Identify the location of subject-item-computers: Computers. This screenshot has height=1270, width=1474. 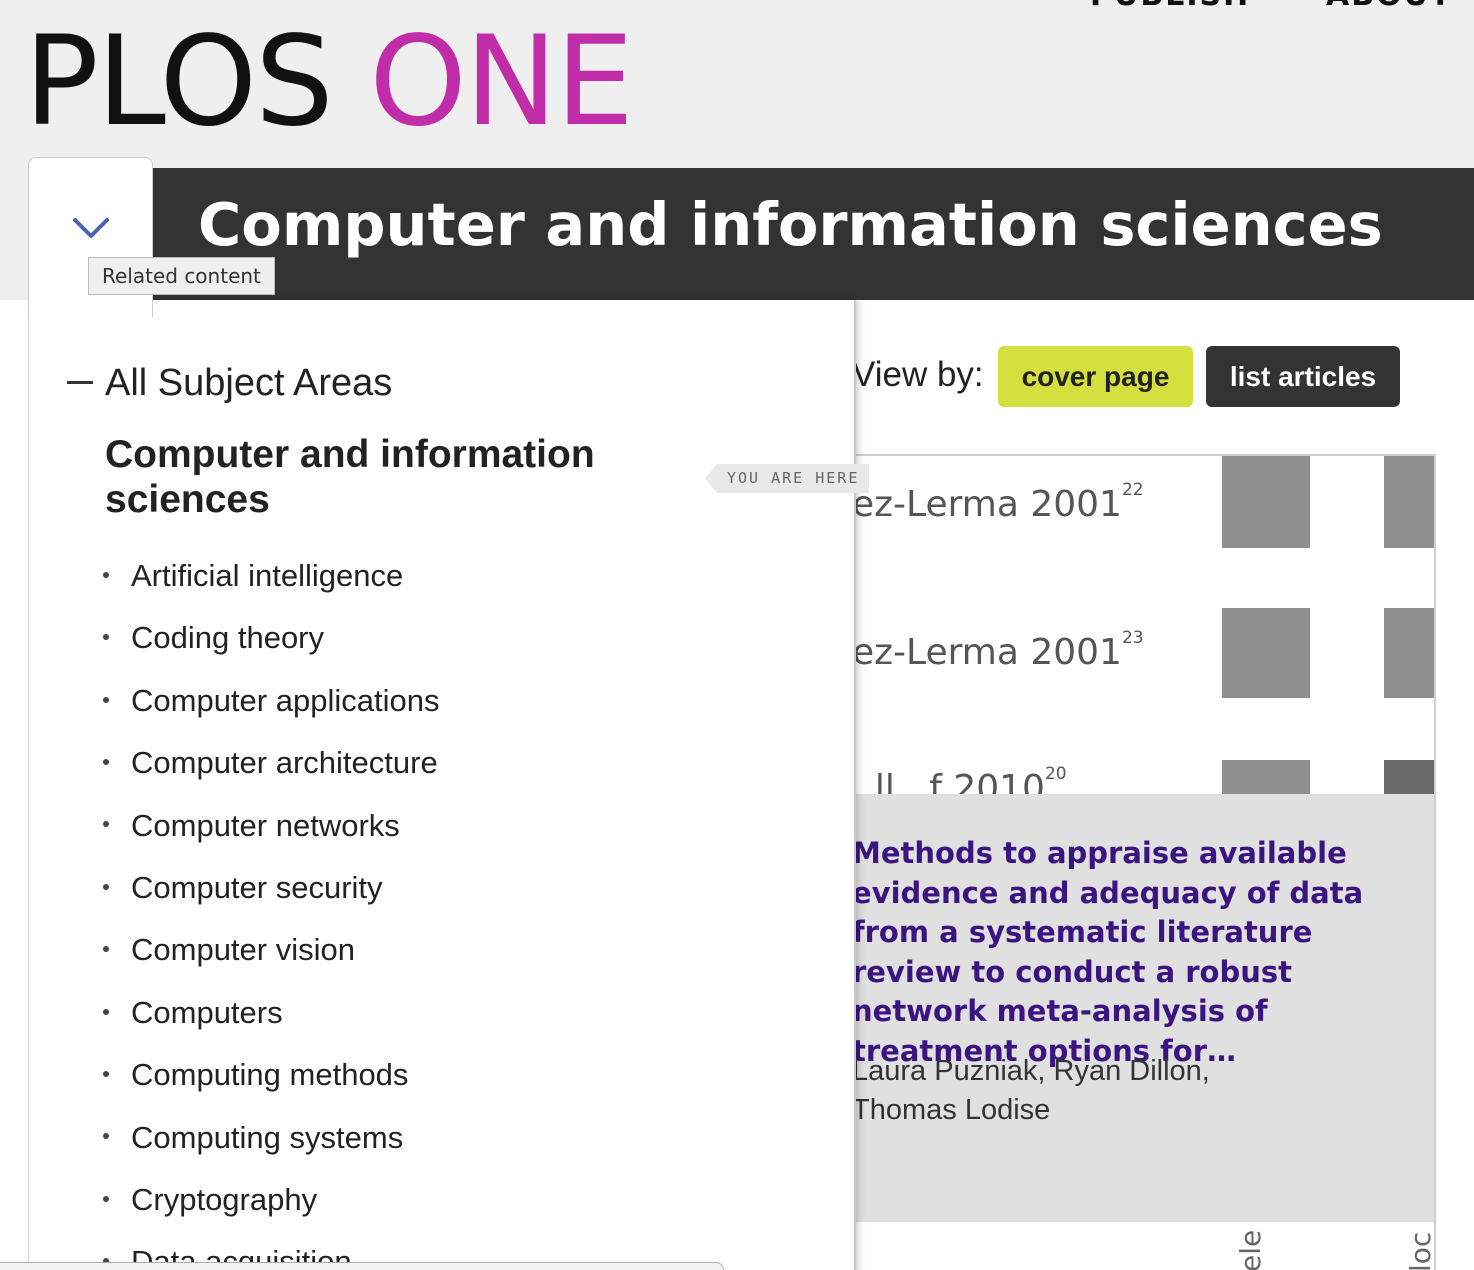
(271, 1026).